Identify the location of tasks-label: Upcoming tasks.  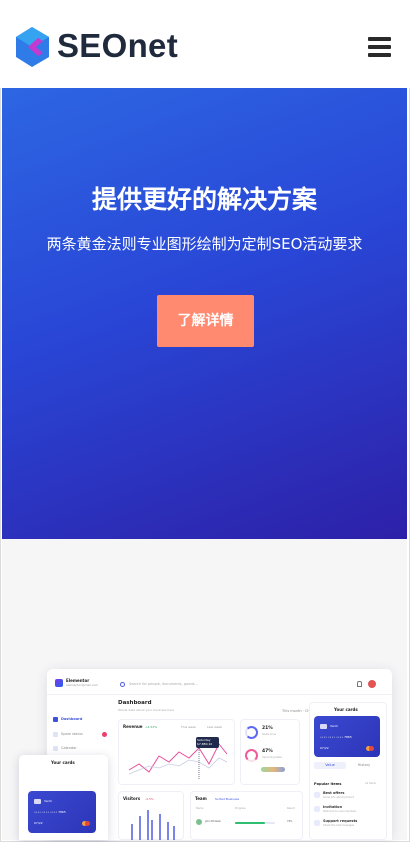
(272, 757).